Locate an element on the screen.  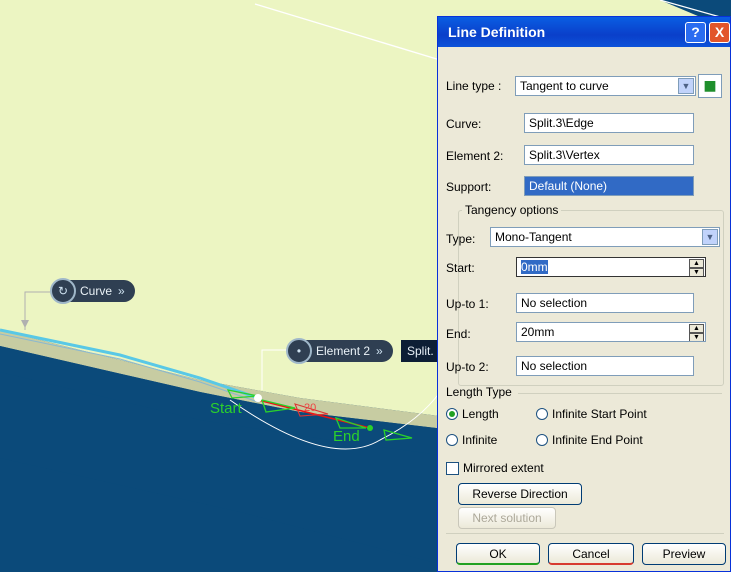
preview-button: Preview is located at coordinates (684, 554).